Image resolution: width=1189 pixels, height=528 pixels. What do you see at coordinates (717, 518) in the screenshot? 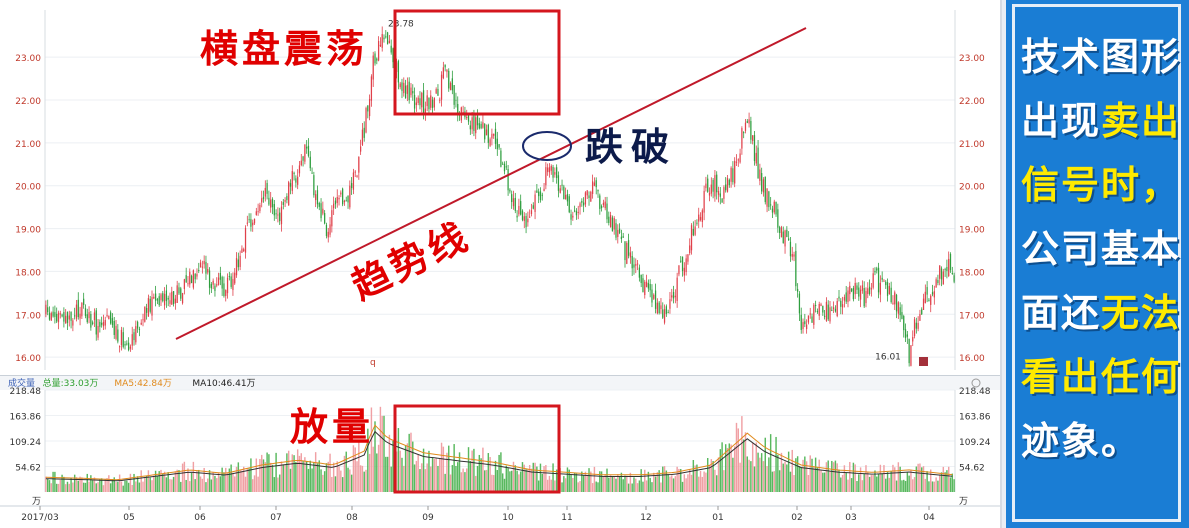
I see `x-tick: 01` at bounding box center [717, 518].